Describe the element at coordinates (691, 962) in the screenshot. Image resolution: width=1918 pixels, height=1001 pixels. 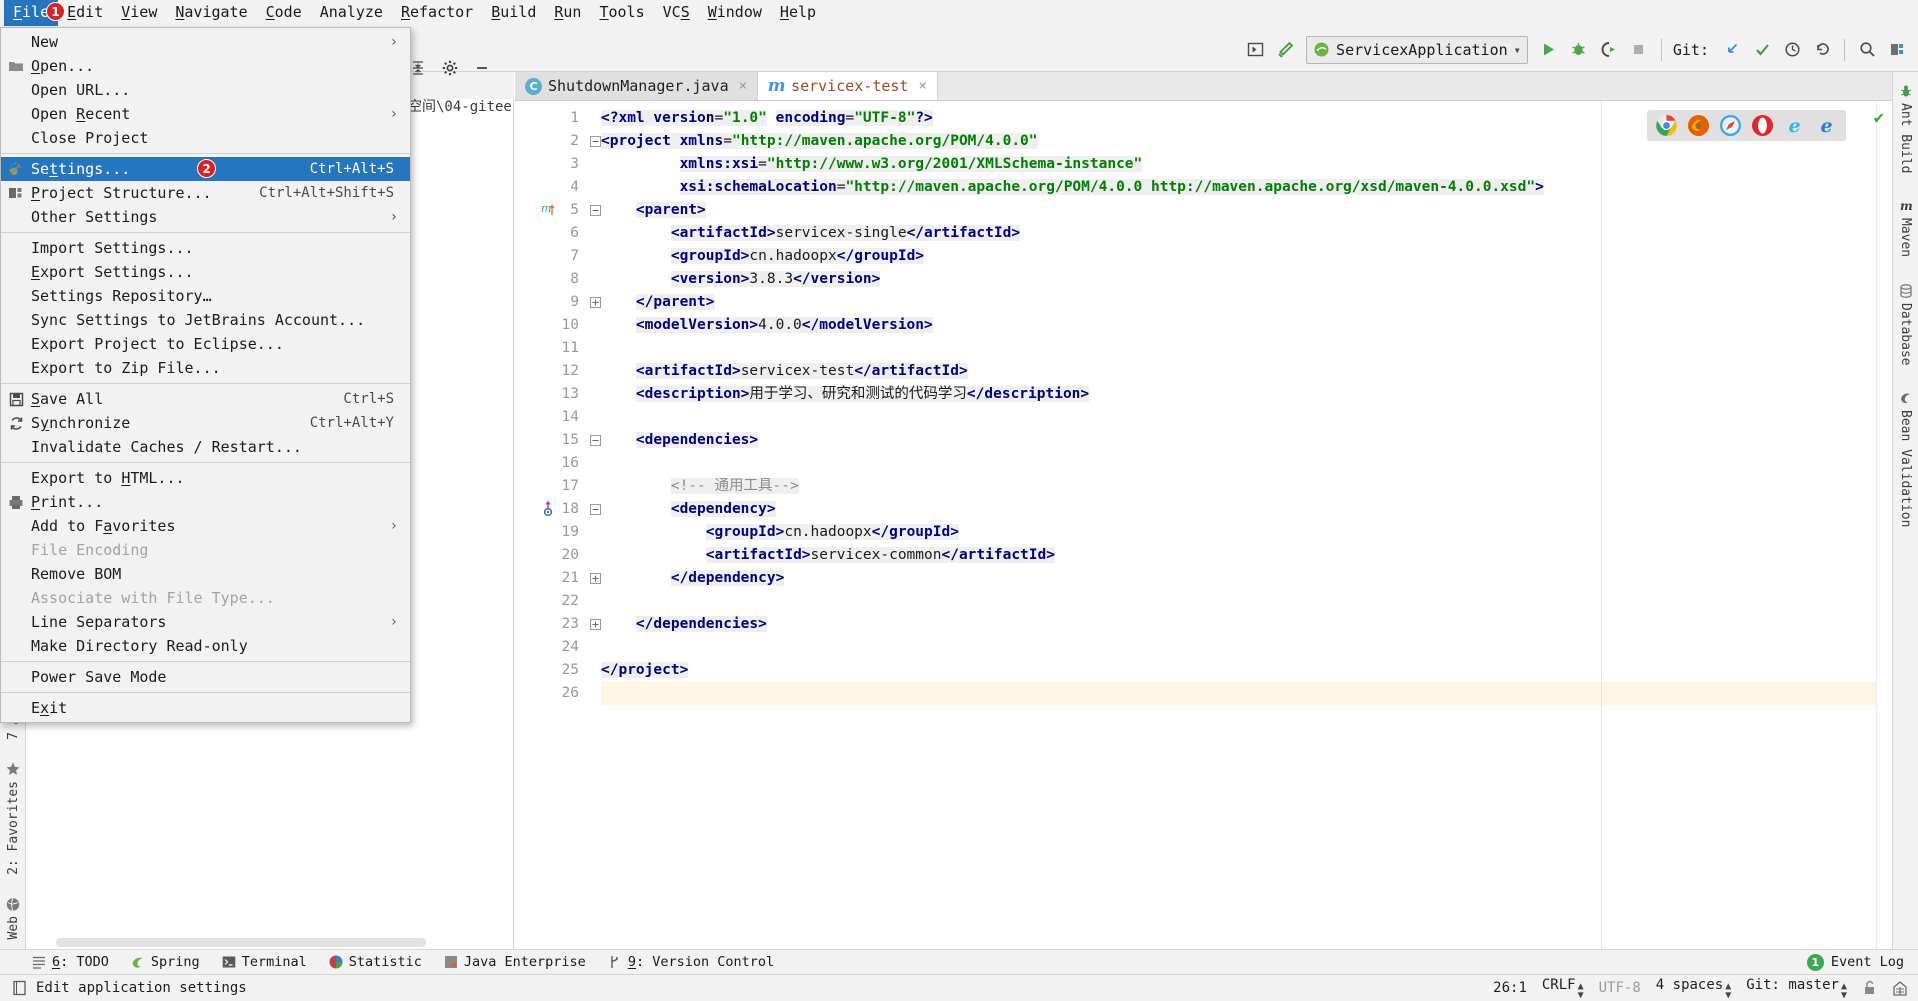
I see `bottom-bar-item-9-version-control: 9: Version Control` at that location.